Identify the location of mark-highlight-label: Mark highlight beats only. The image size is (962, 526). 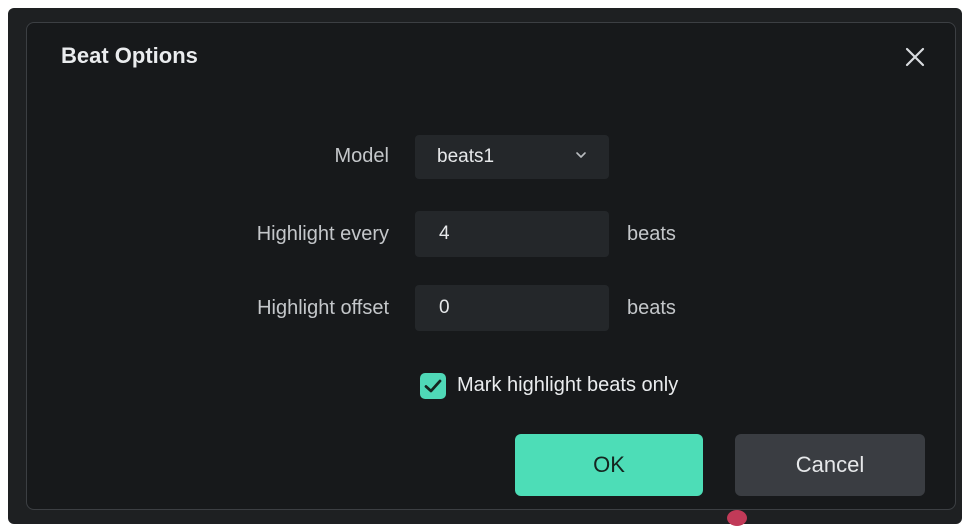
(568, 385).